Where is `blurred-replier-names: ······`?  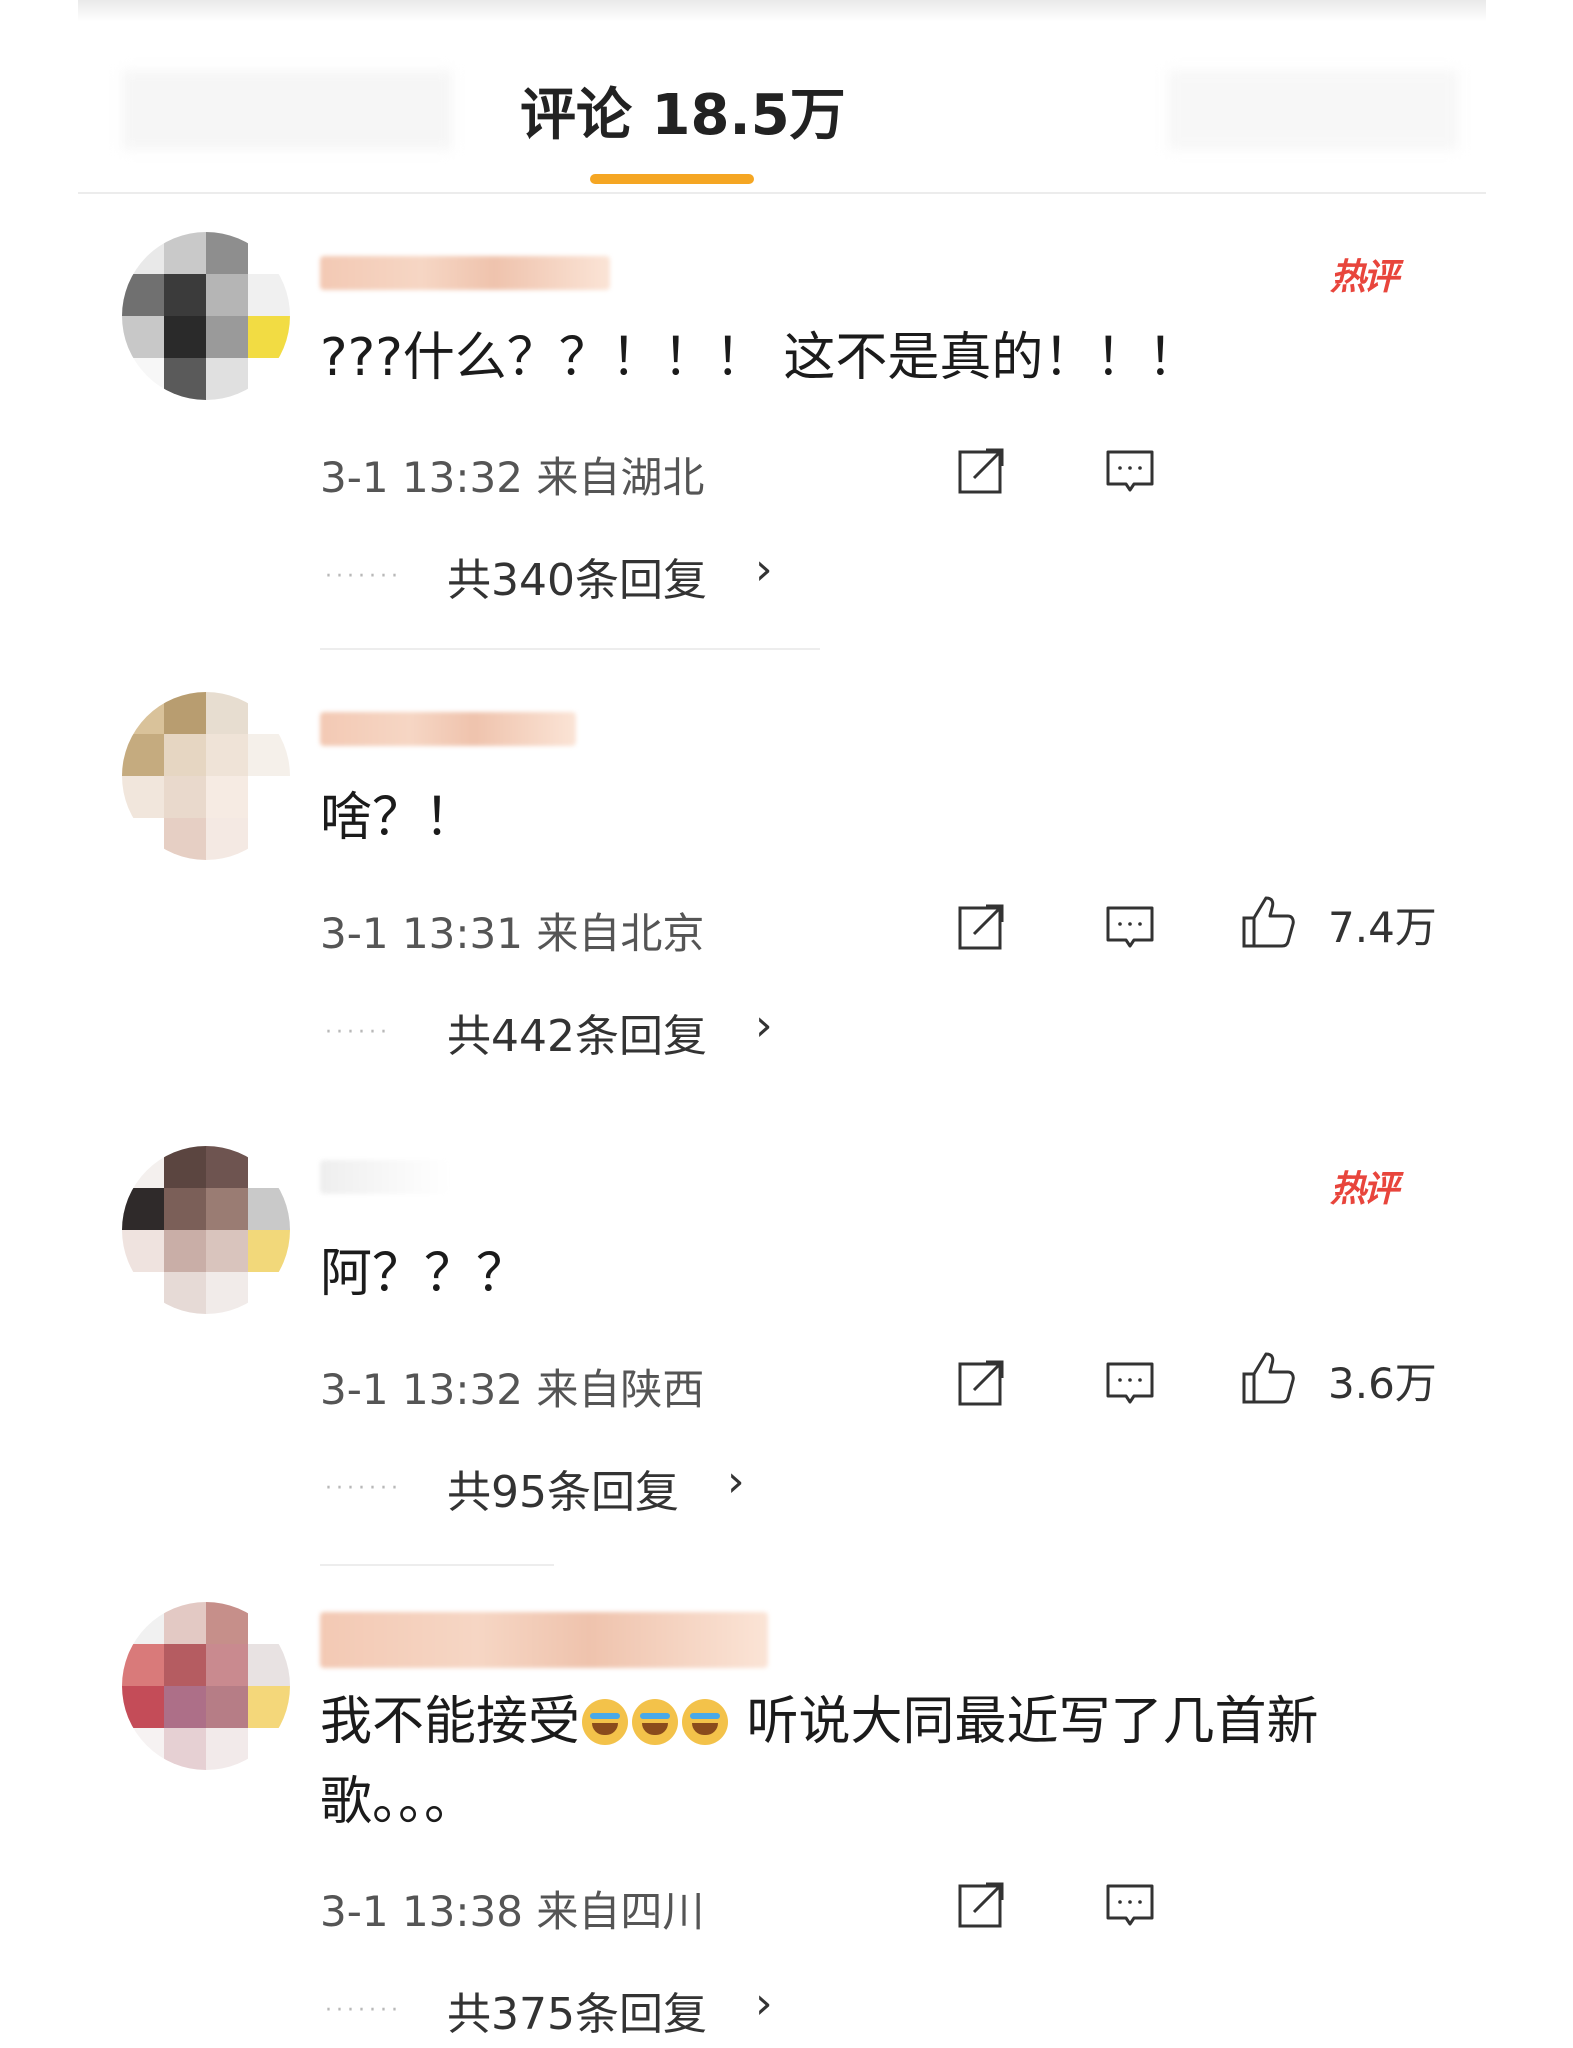 blurred-replier-names: ······ is located at coordinates (358, 1032).